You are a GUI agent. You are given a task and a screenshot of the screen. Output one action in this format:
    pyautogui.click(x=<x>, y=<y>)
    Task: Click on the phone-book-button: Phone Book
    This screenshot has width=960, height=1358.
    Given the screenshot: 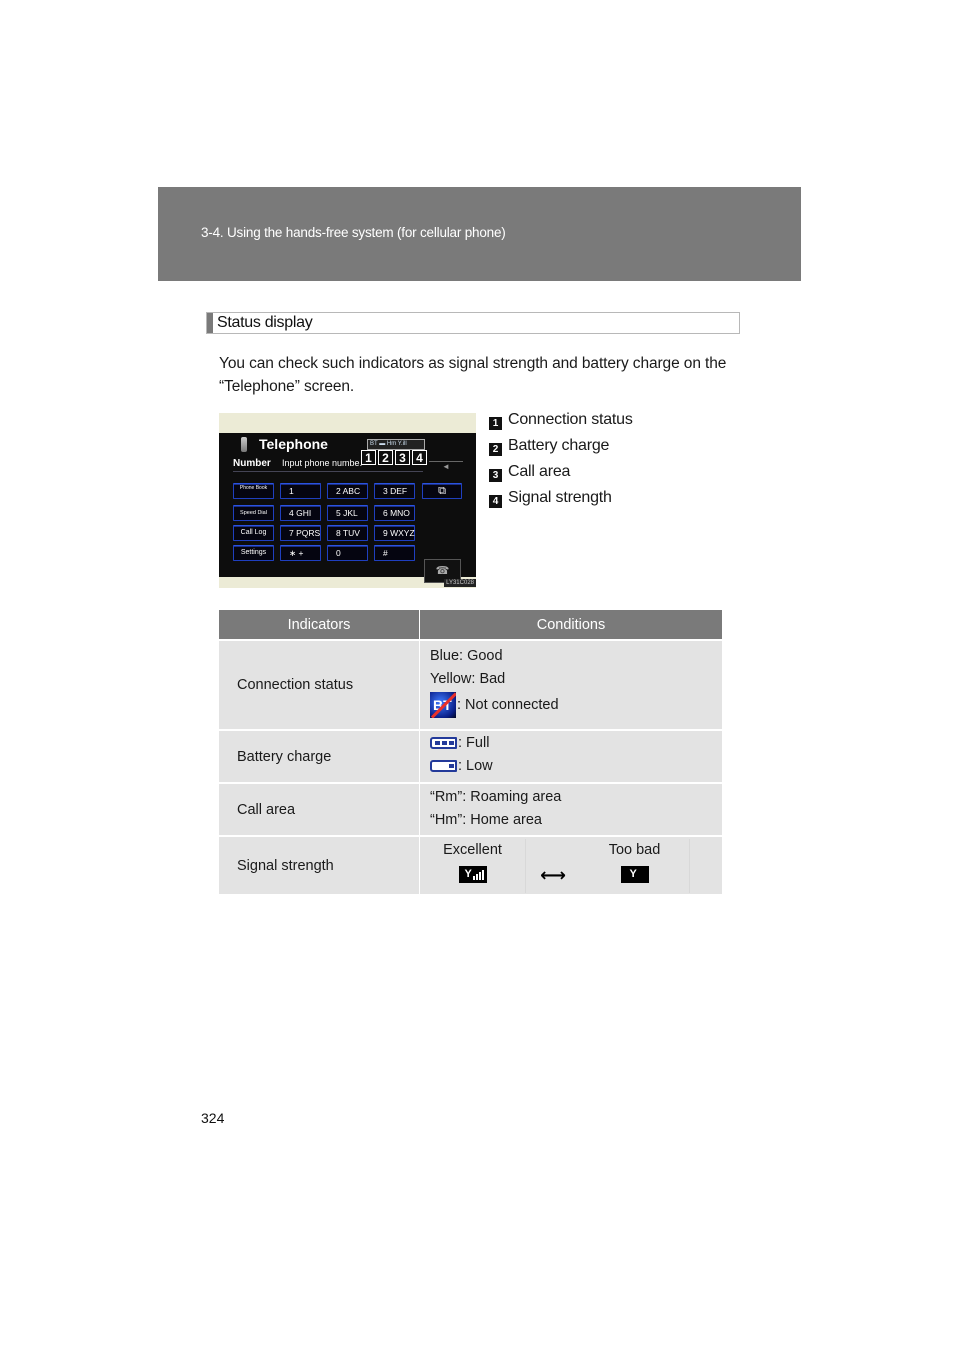 What is the action you would take?
    pyautogui.click(x=253, y=491)
    